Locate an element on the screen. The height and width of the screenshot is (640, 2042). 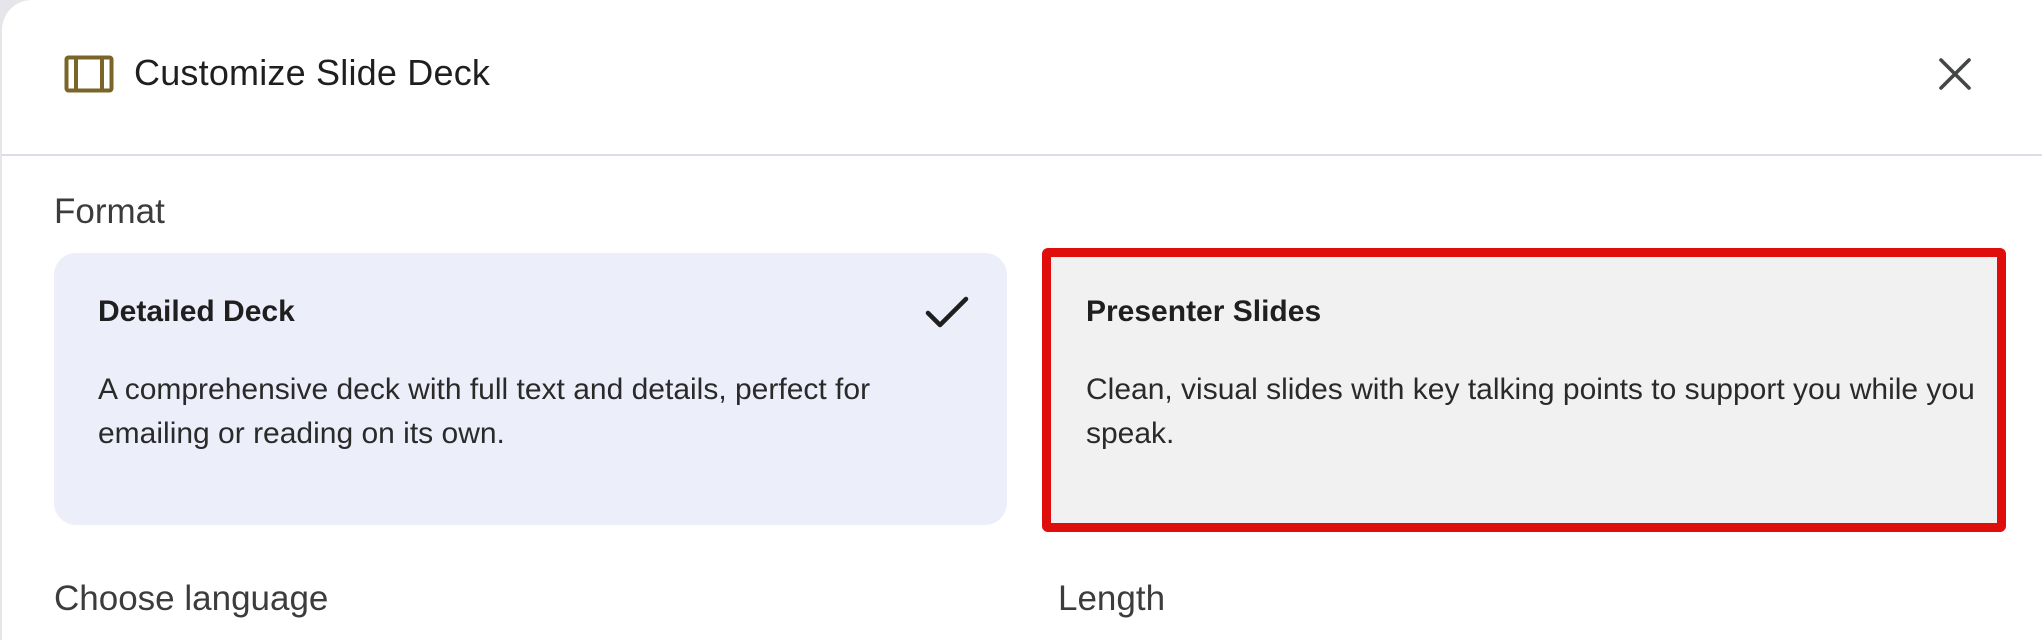
format-label: Format is located at coordinates (109, 211).